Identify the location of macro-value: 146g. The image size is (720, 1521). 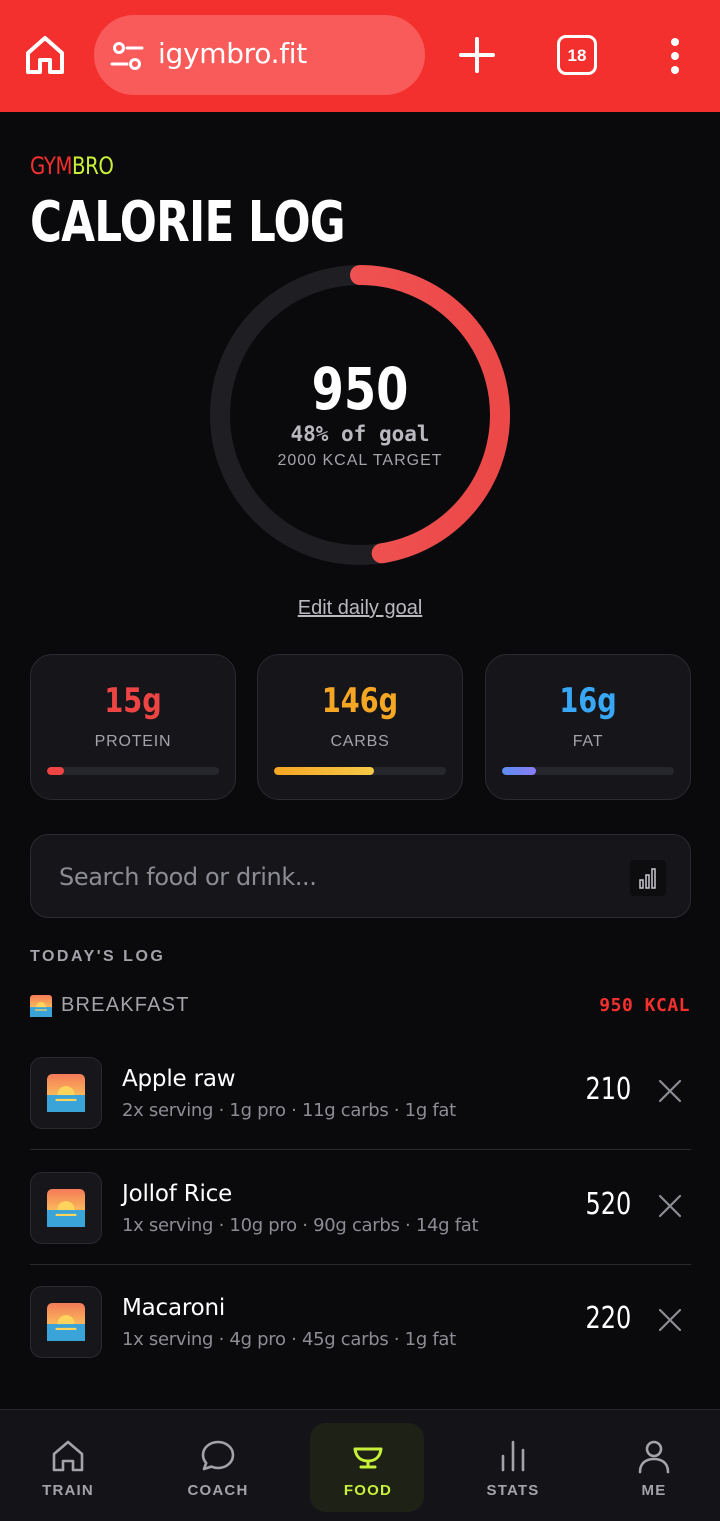
(360, 701).